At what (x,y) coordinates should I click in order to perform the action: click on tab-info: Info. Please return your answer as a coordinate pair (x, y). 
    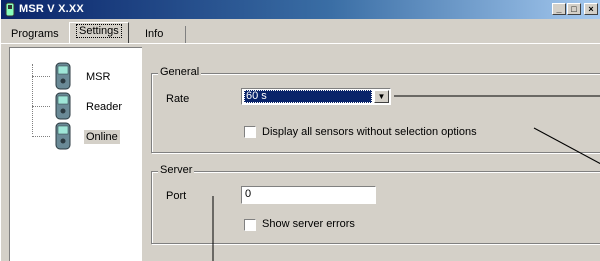
    Looking at the image, I should click on (154, 35).